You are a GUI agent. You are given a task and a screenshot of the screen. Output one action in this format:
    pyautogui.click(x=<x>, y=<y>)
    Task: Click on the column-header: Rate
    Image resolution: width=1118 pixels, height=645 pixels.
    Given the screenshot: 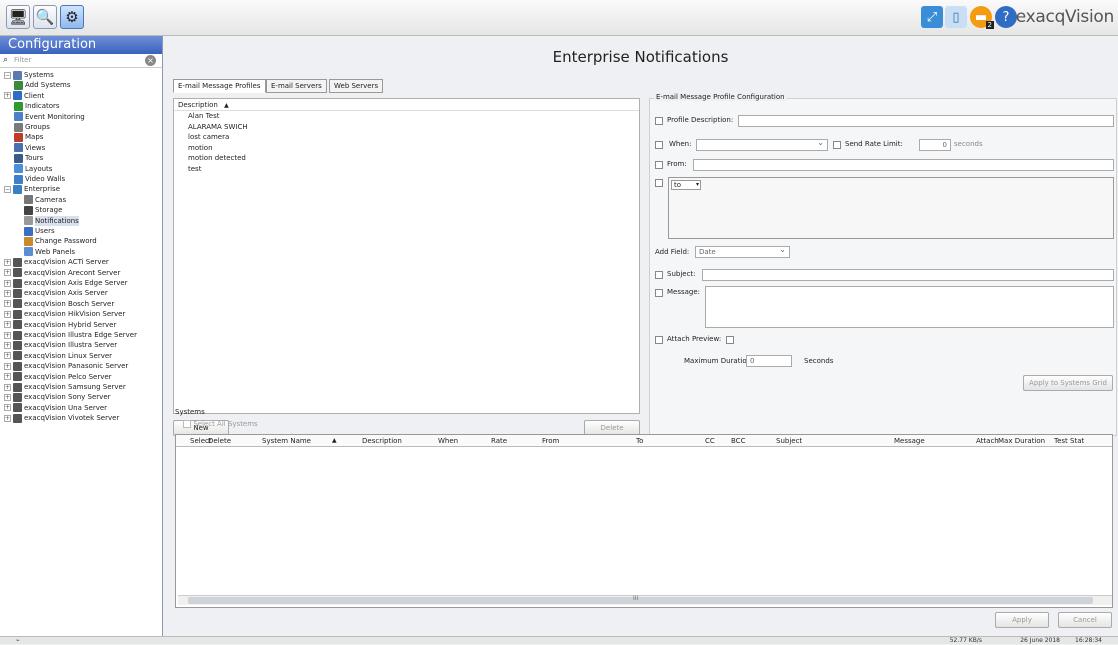 What is the action you would take?
    pyautogui.click(x=499, y=441)
    